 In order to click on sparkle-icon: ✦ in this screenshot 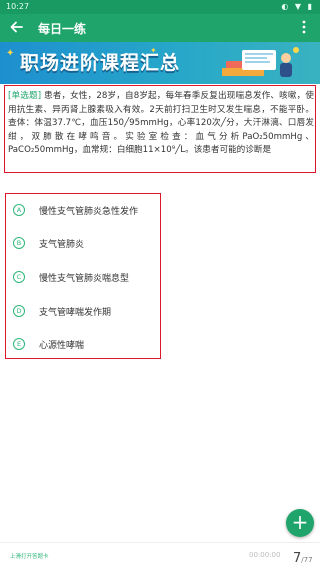, I will do `click(10, 53)`.